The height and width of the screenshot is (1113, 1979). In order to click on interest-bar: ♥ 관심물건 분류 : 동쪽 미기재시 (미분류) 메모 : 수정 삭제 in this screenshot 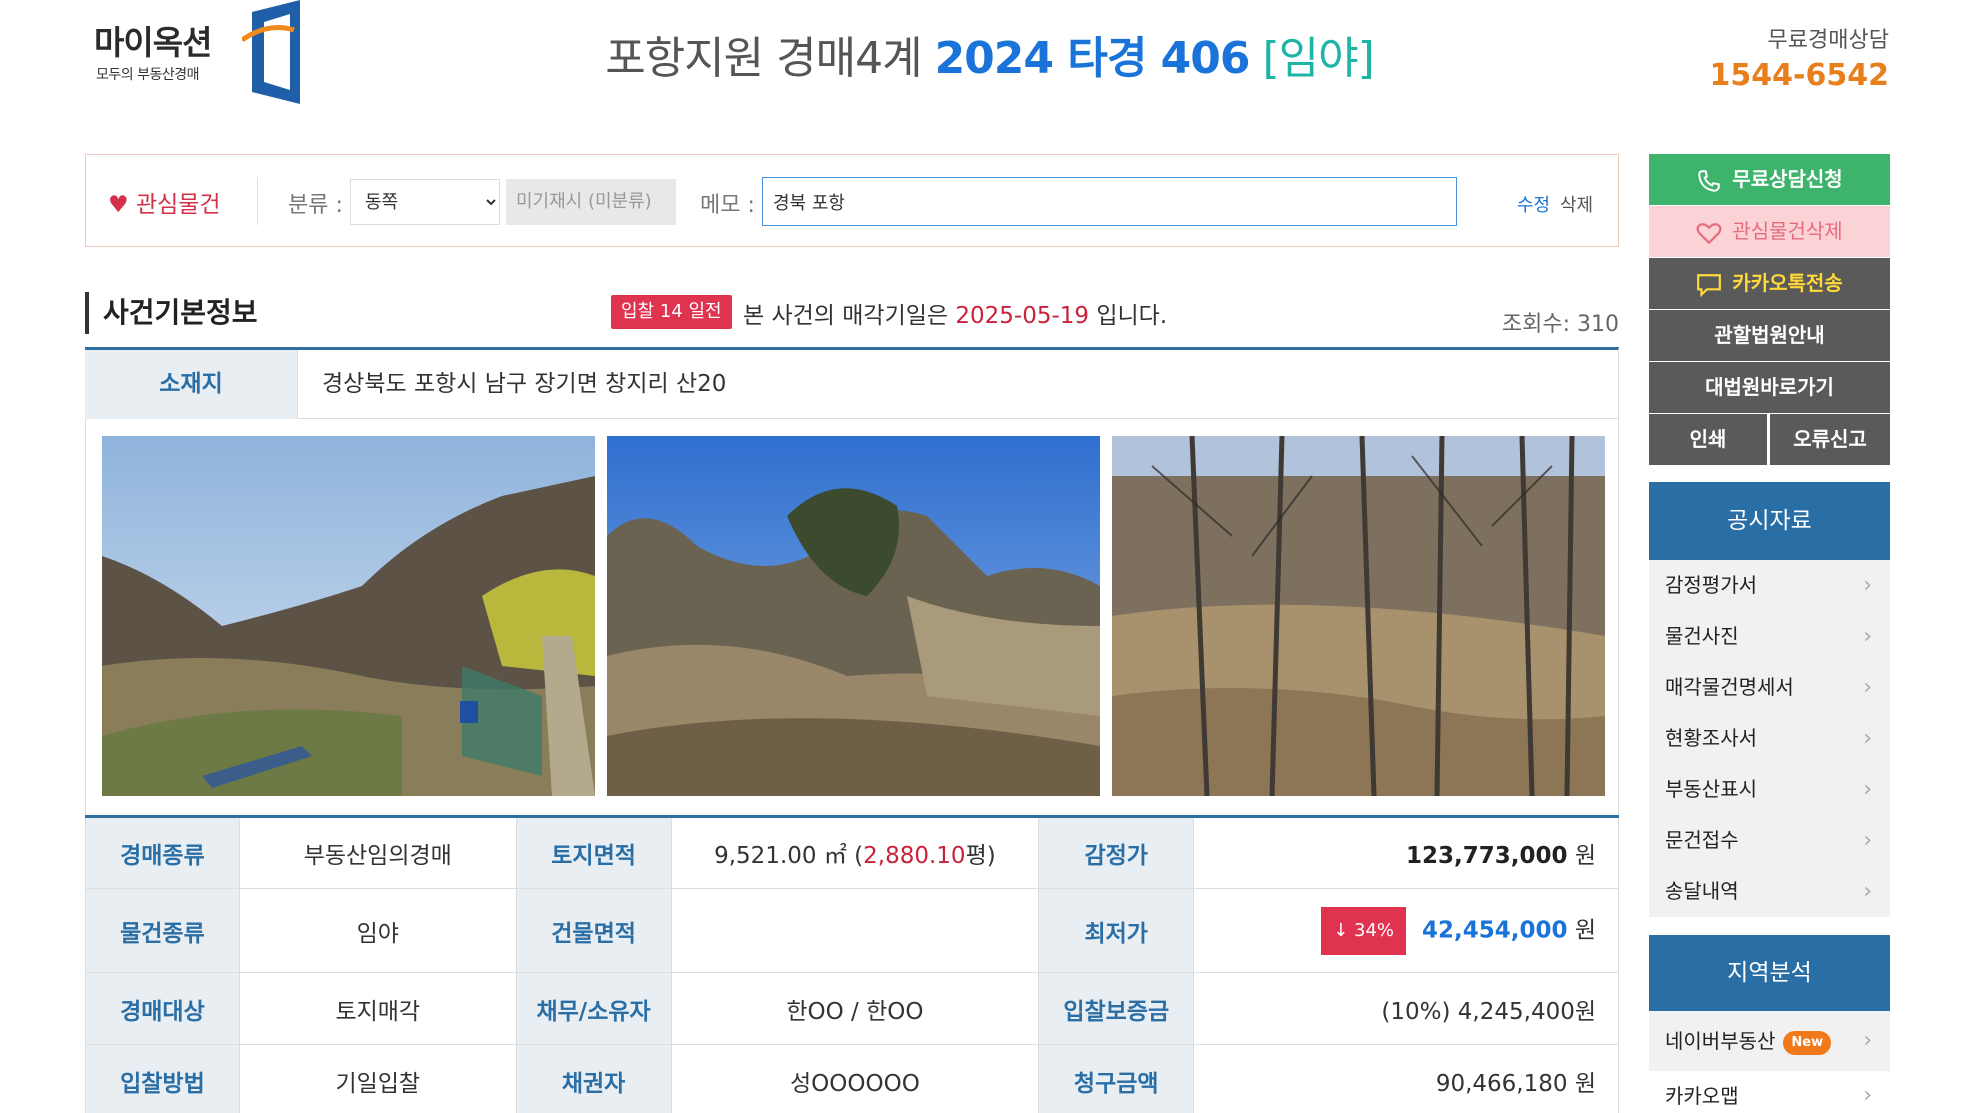, I will do `click(852, 200)`.